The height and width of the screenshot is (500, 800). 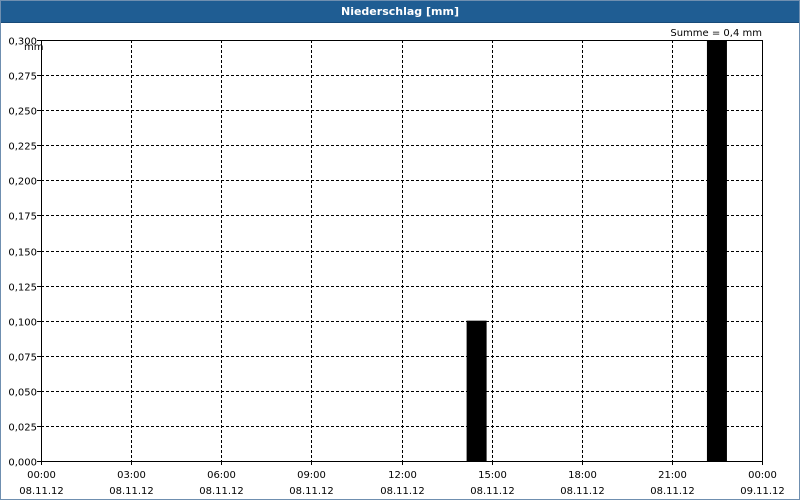 What do you see at coordinates (582, 475) in the screenshot?
I see `x-tick-label-time: 18:00` at bounding box center [582, 475].